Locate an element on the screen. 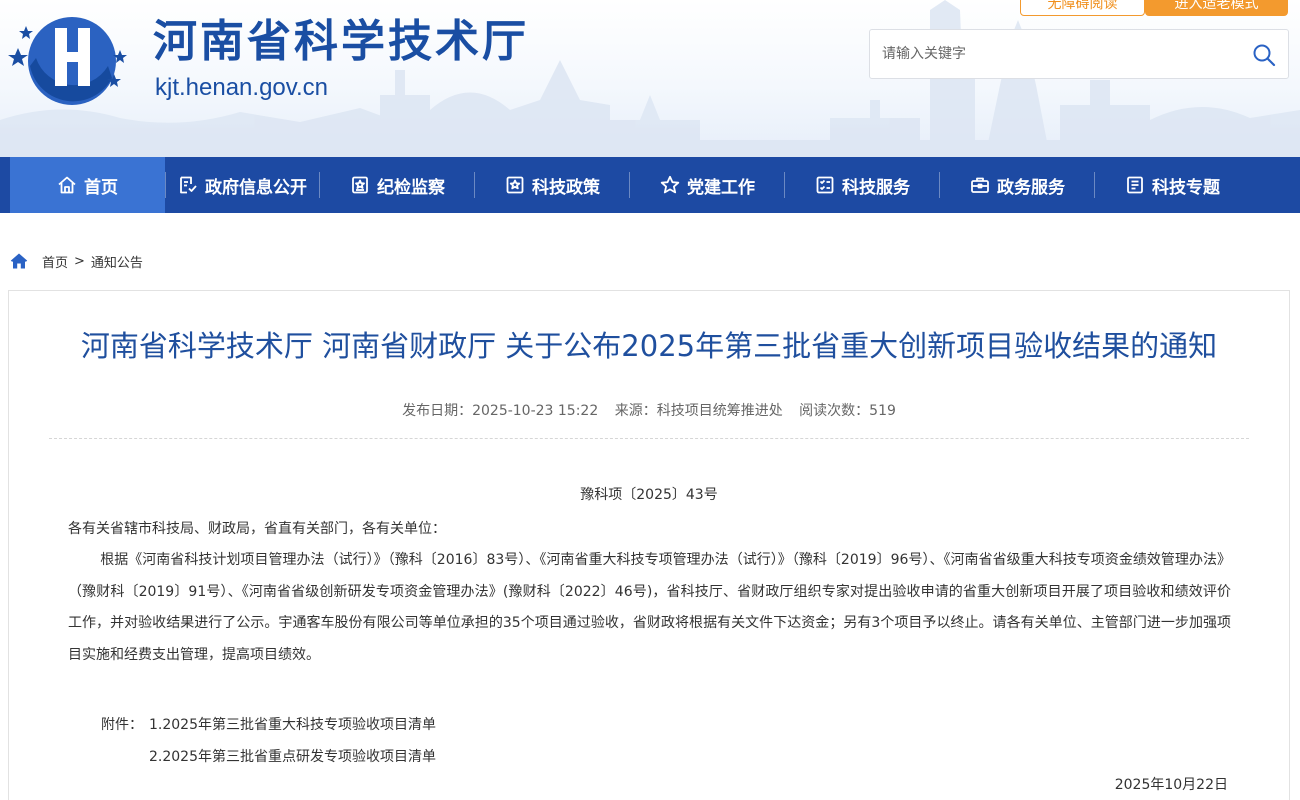  nav-label: 纪检监察 is located at coordinates (411, 187).